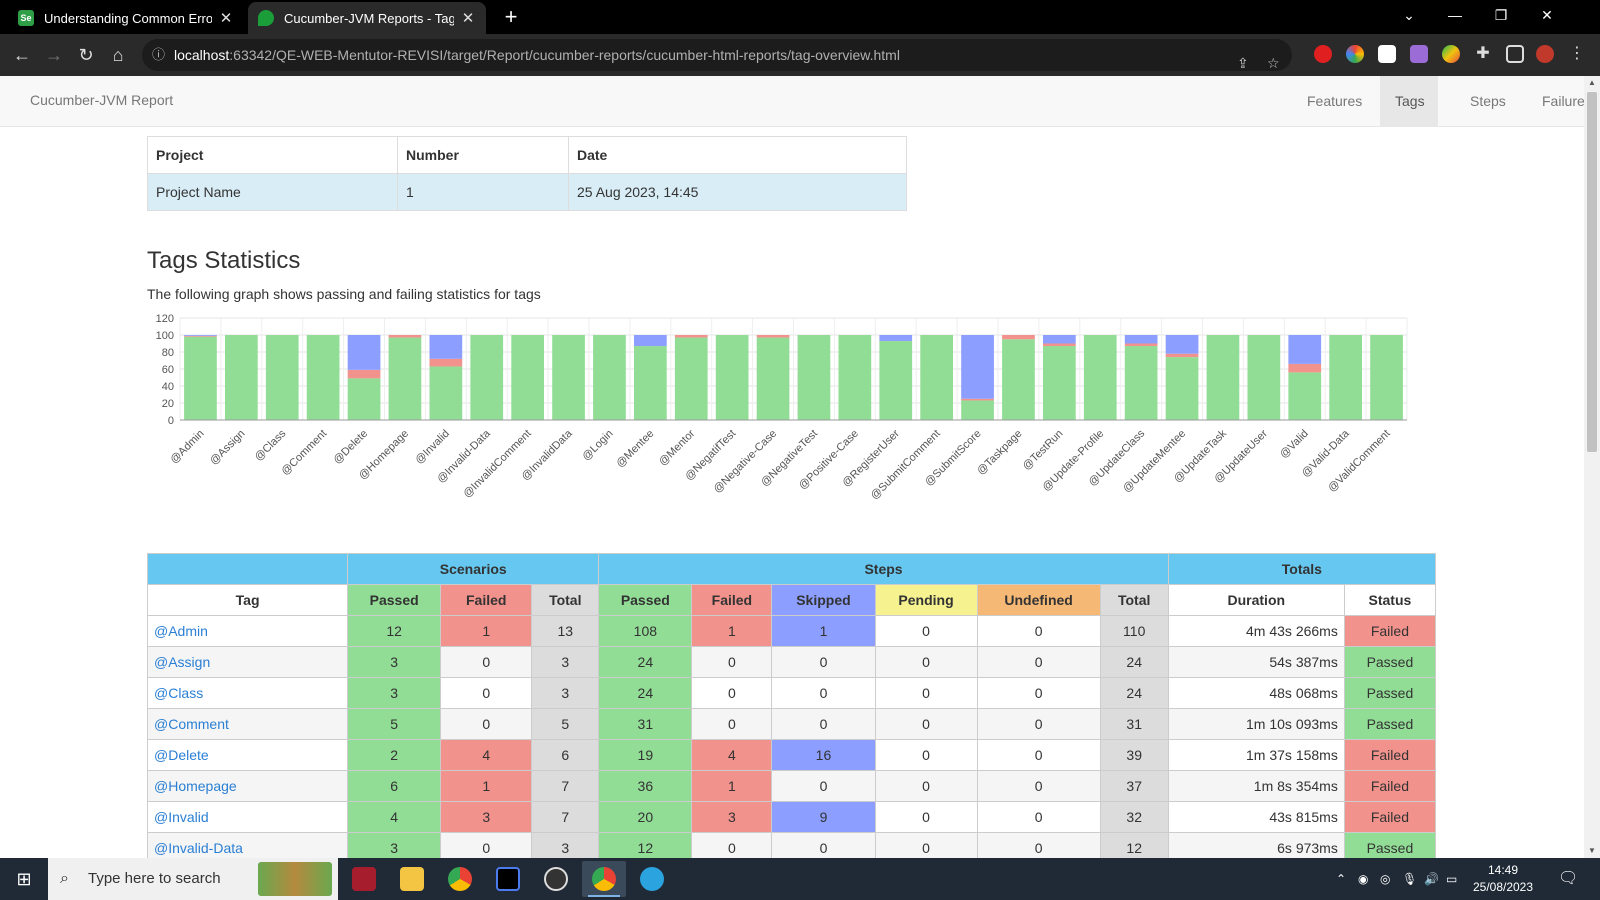  I want to click on extensions-puzzle-icon: ✚, so click(1483, 54).